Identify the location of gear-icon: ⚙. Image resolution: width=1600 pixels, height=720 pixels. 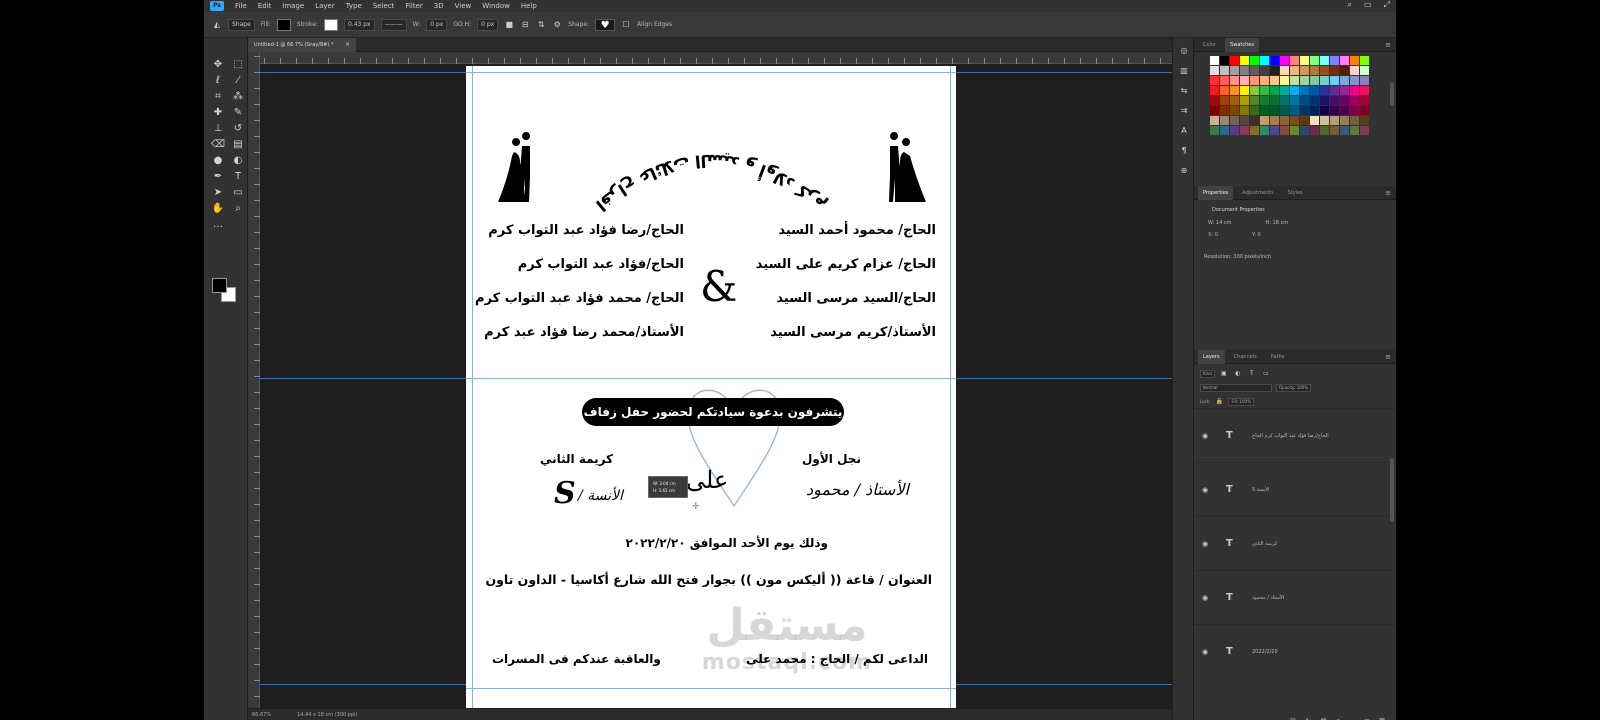
(557, 25).